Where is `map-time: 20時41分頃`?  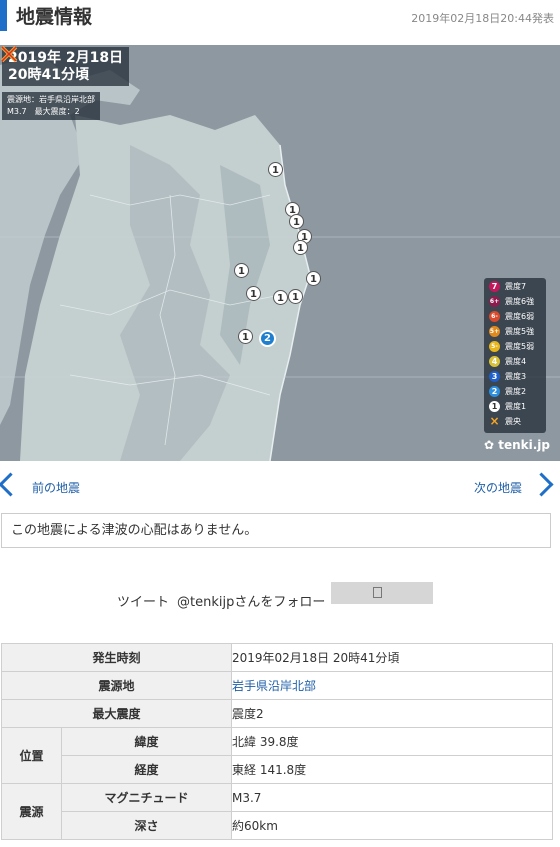 map-time: 20時41分頃 is located at coordinates (48, 75).